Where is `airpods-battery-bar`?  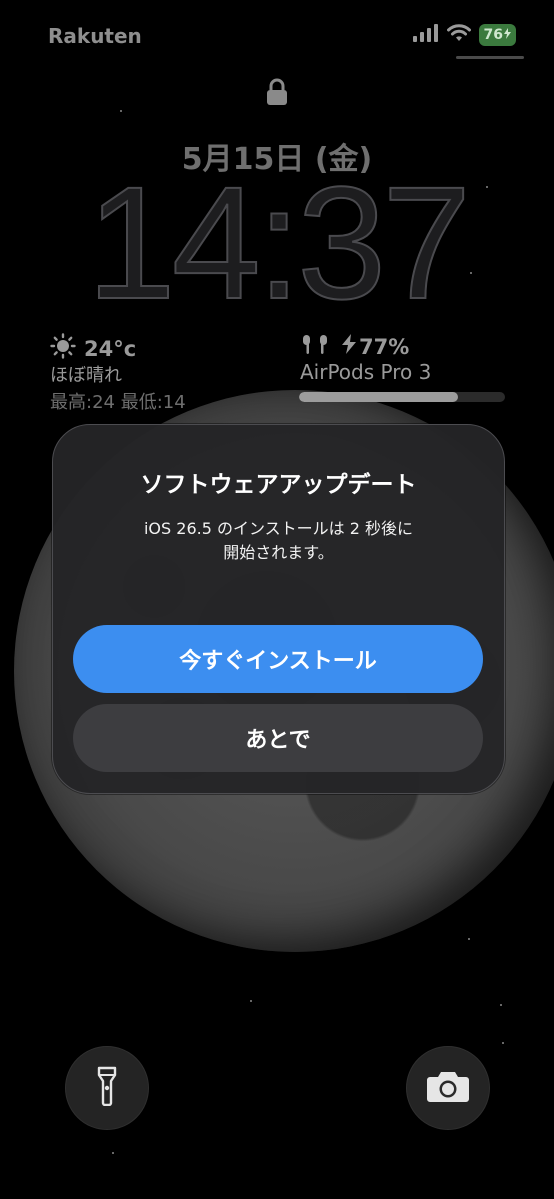
airpods-battery-bar is located at coordinates (402, 397).